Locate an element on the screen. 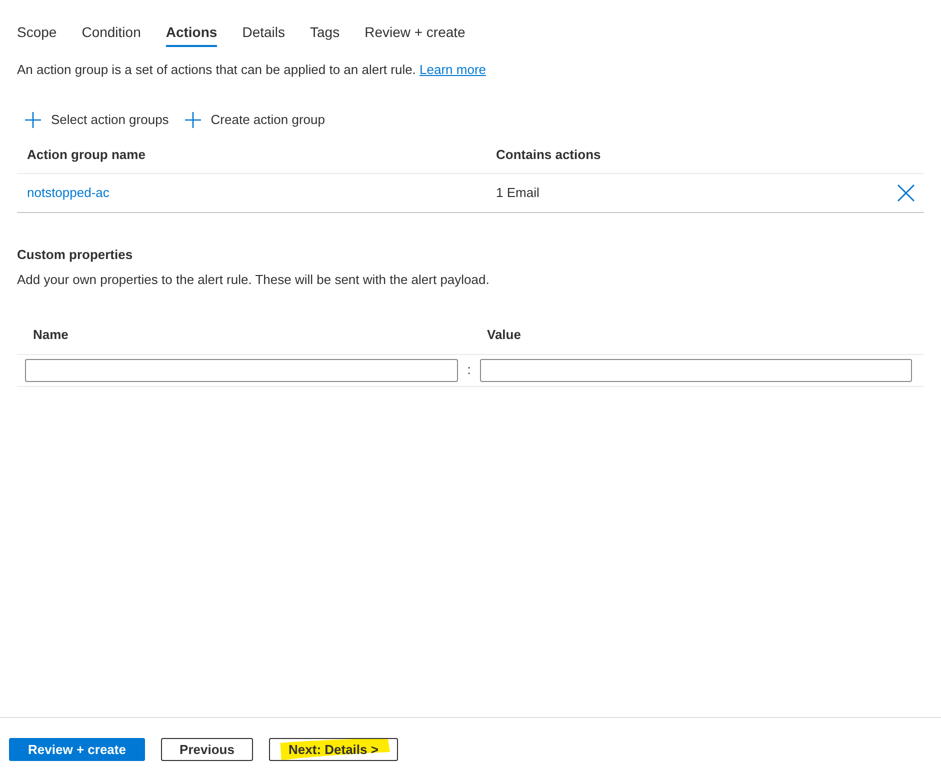 The width and height of the screenshot is (941, 772). intro-text: An action group is a set of actions that can be applied to an alert rule. is located at coordinates (217, 69).